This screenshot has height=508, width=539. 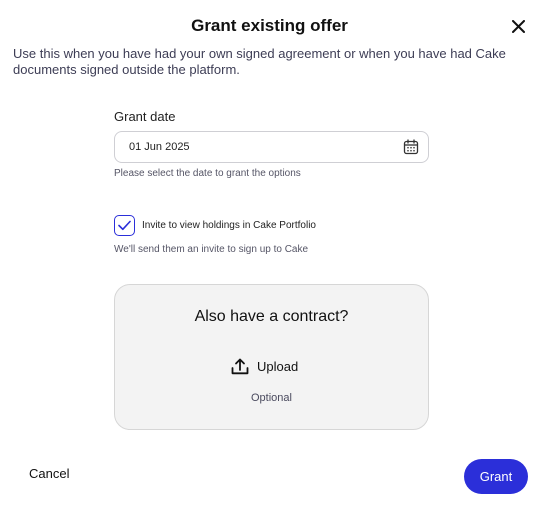 What do you see at coordinates (278, 366) in the screenshot?
I see `upload-label: Upload` at bounding box center [278, 366].